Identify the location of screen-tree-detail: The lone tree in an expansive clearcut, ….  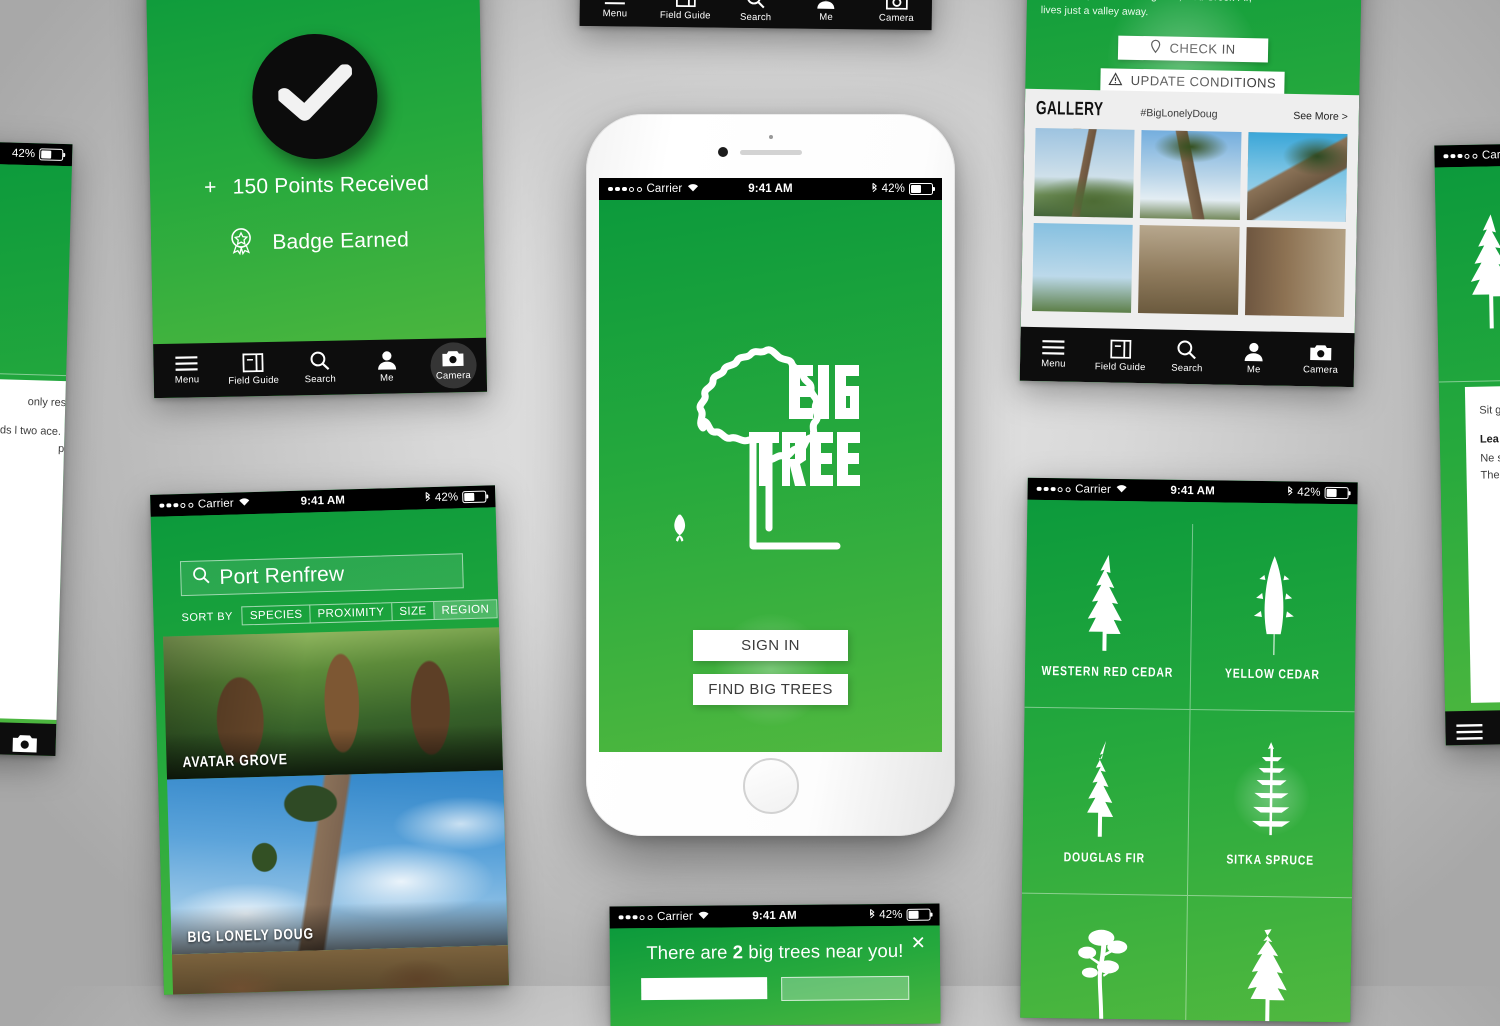
(1191, 193).